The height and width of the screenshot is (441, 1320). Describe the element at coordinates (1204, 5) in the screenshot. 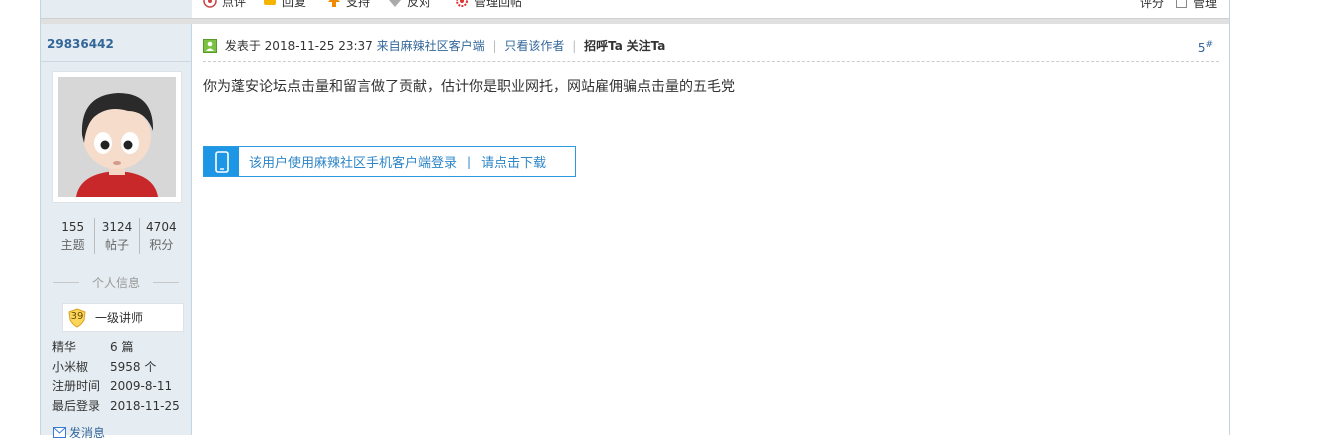

I see `admin-label: 管理` at that location.